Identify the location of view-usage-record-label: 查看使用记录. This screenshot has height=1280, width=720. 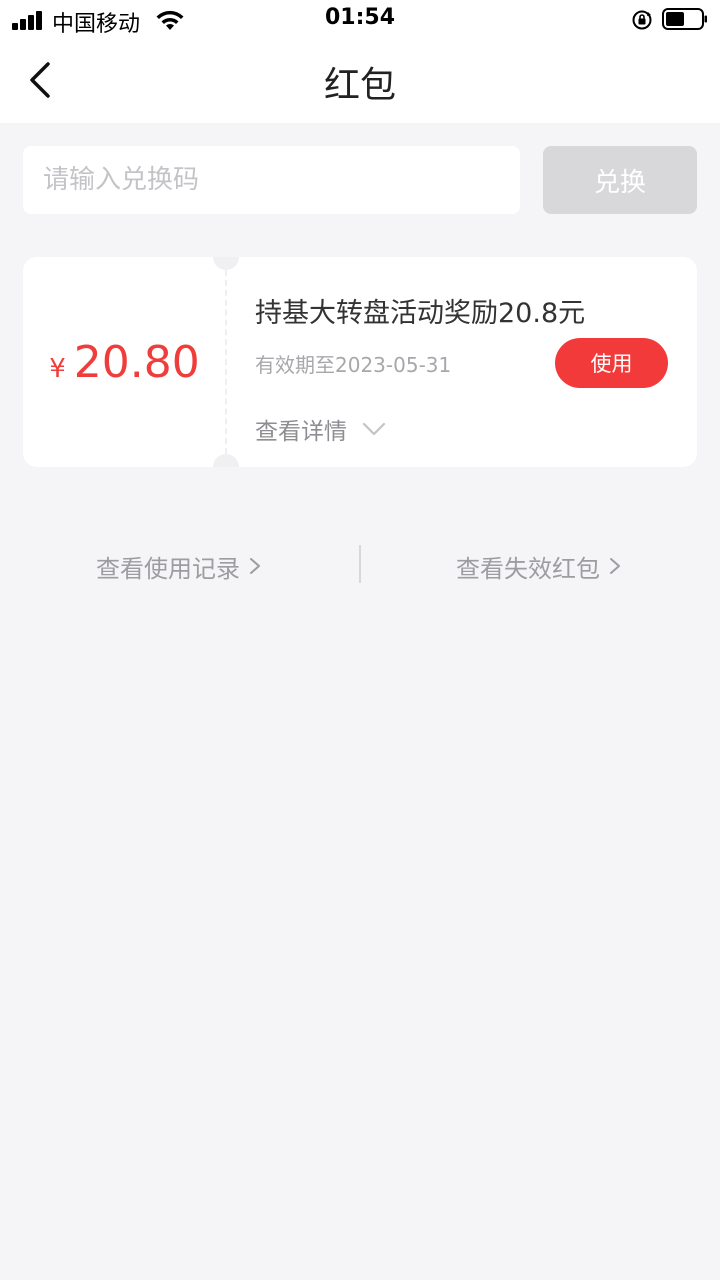
(168, 568).